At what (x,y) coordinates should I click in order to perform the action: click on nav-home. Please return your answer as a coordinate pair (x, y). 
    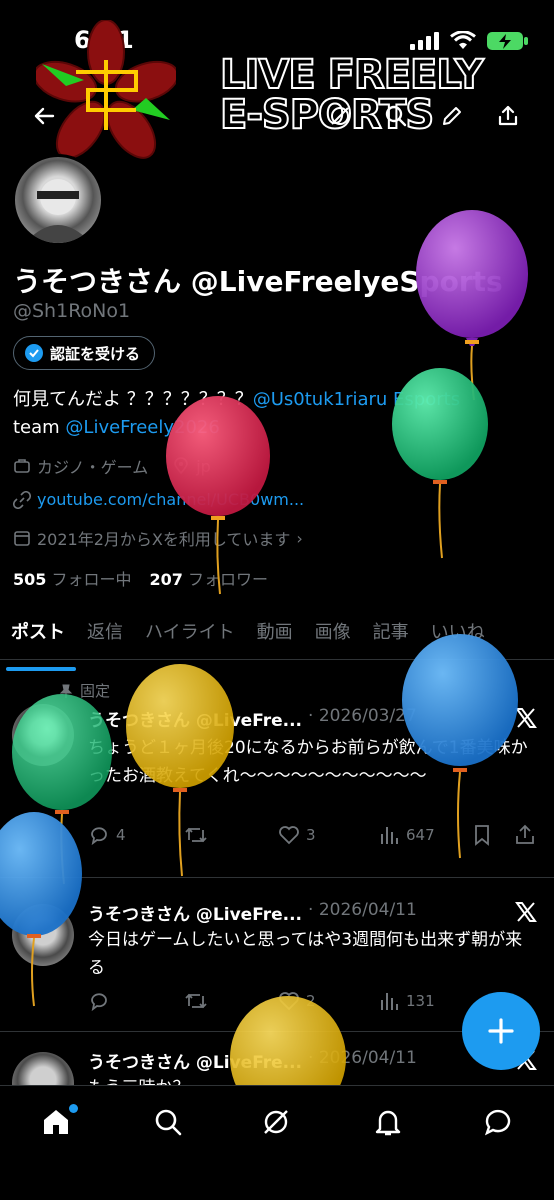
    Looking at the image, I should click on (56, 1122).